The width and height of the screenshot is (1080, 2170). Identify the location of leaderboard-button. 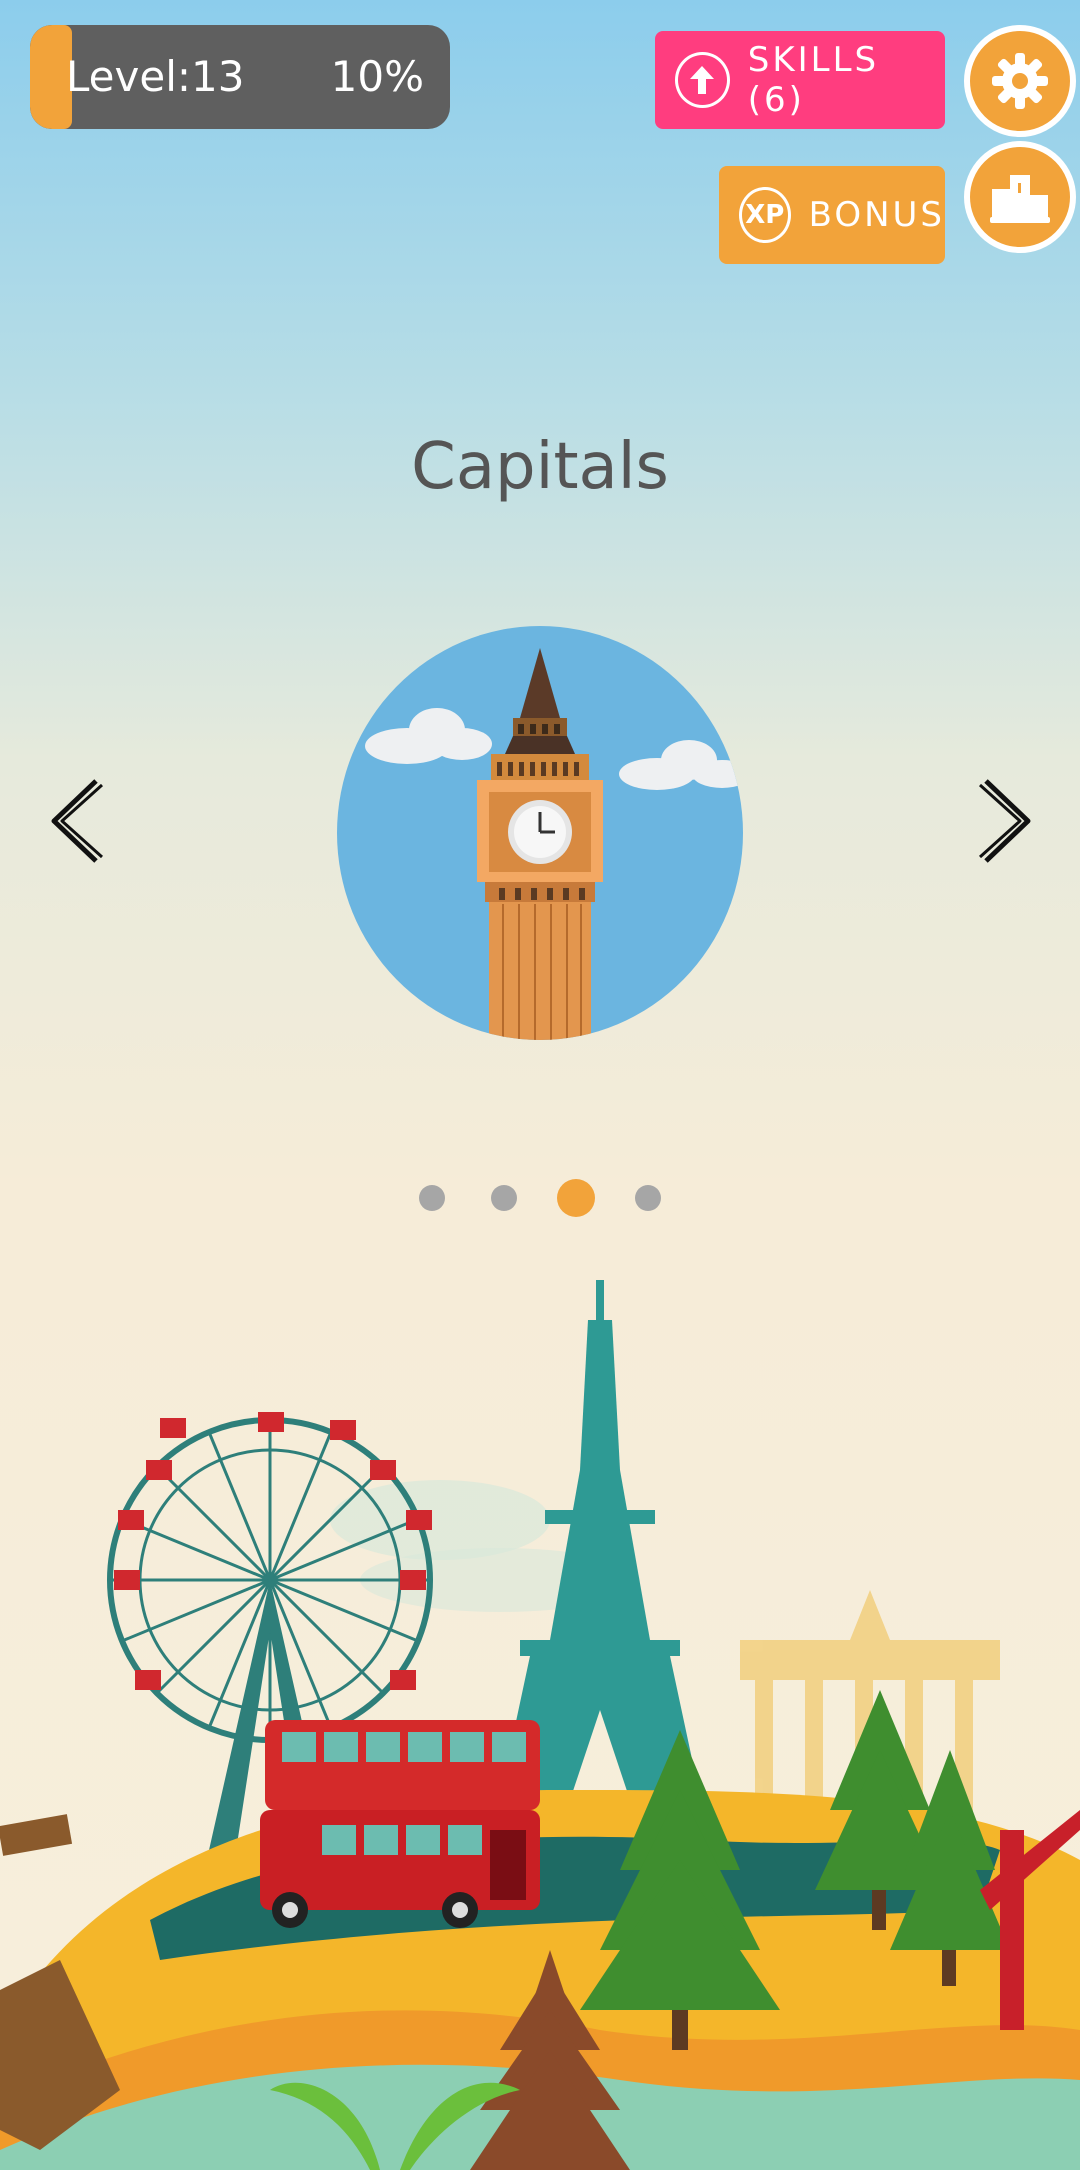
(1020, 197).